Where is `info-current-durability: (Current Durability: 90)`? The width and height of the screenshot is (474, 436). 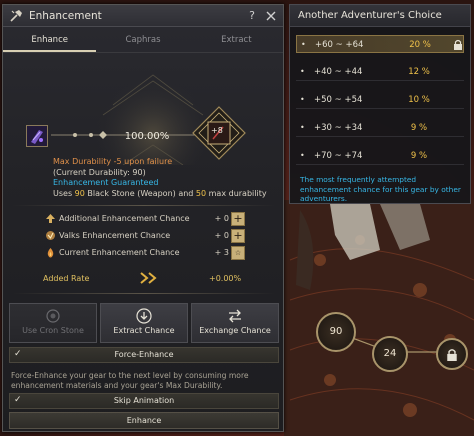 info-current-durability: (Current Durability: 90) is located at coordinates (99, 172).